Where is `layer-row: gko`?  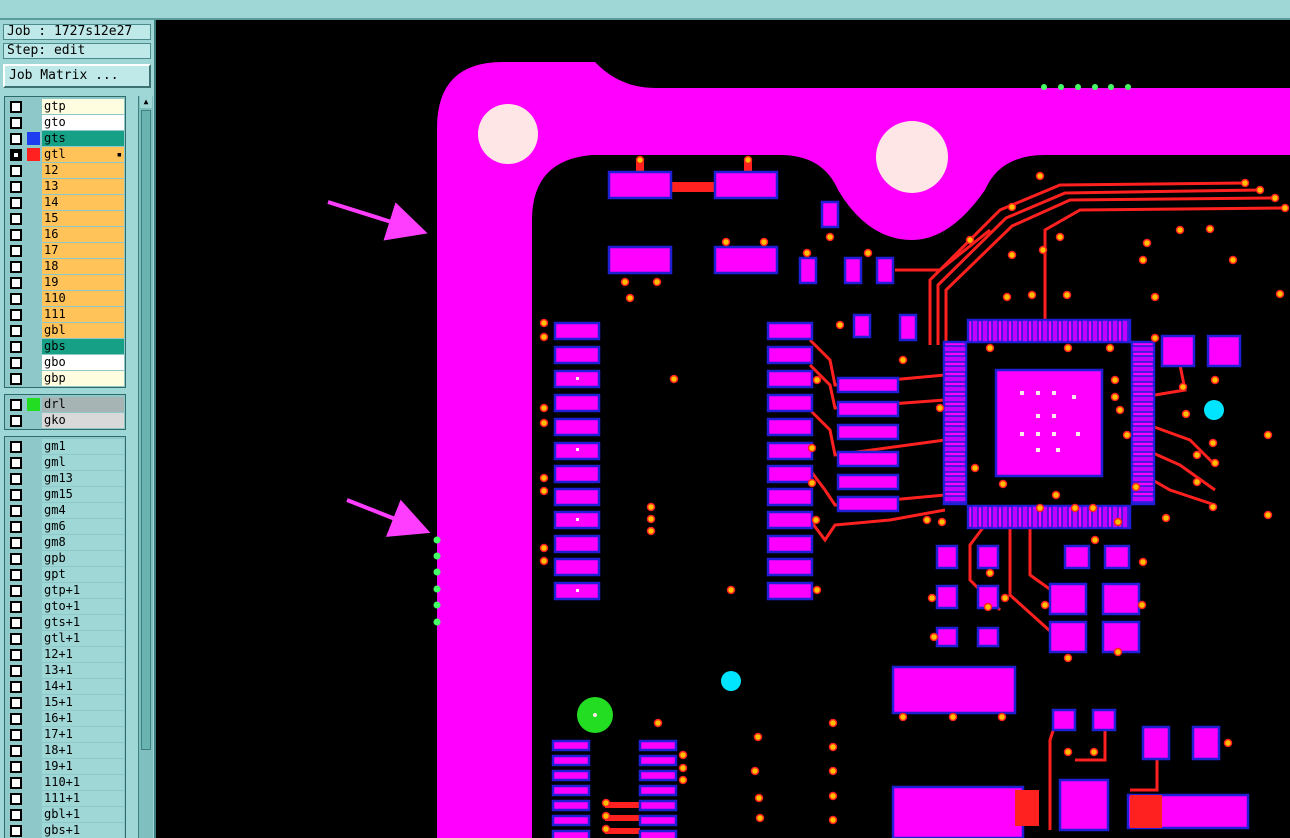 layer-row: gko is located at coordinates (66, 420).